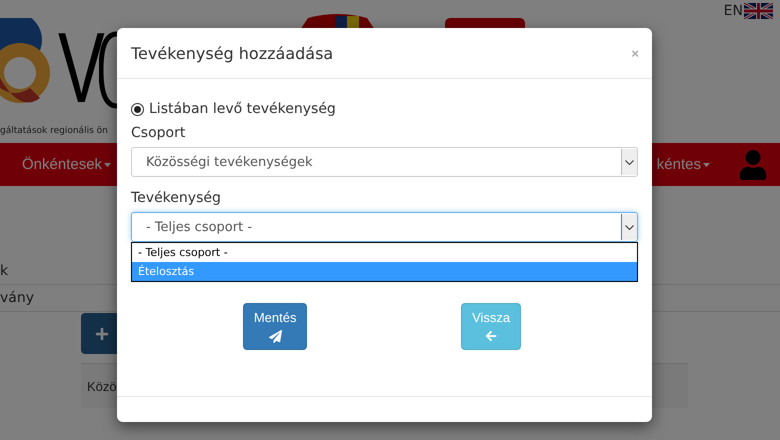  Describe the element at coordinates (102, 386) in the screenshot. I see `panel-text: Közö` at that location.